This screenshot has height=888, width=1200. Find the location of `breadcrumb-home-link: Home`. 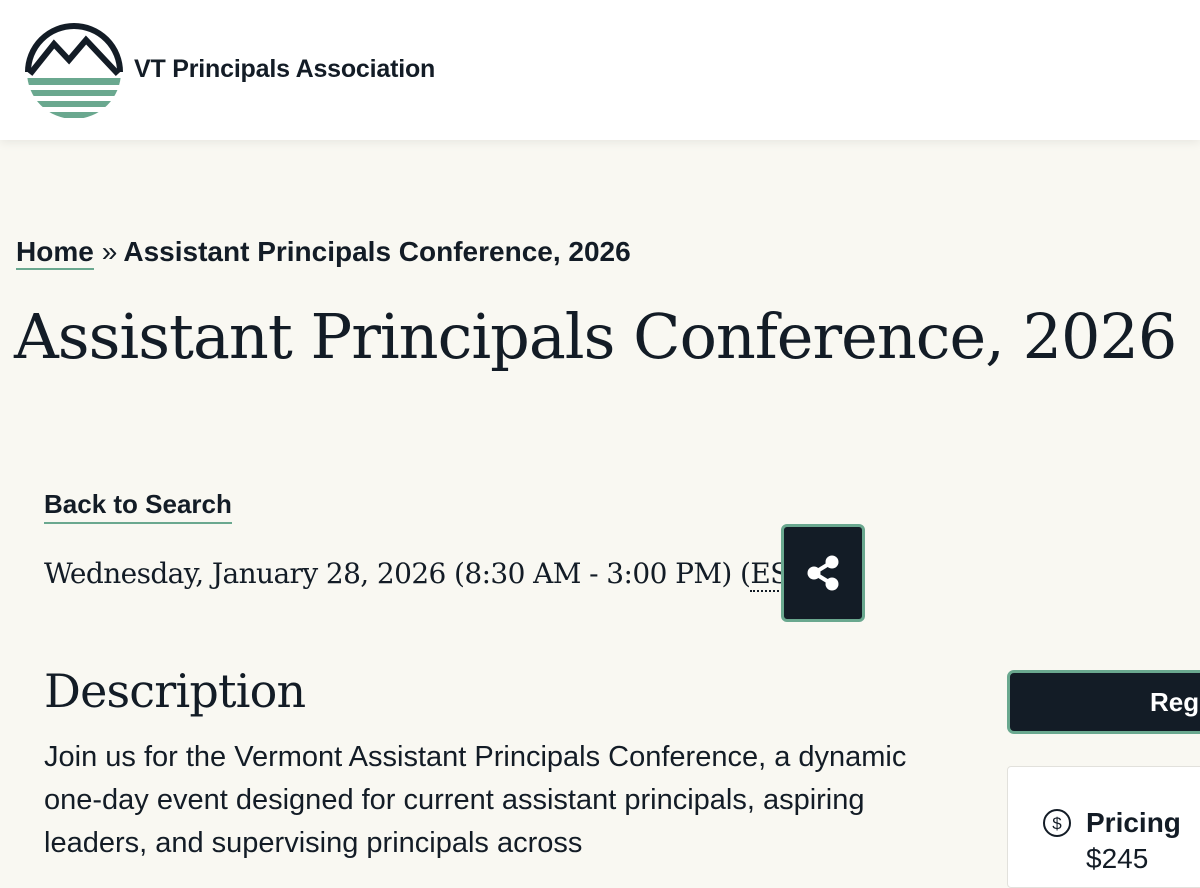

breadcrumb-home-link: Home is located at coordinates (55, 253).